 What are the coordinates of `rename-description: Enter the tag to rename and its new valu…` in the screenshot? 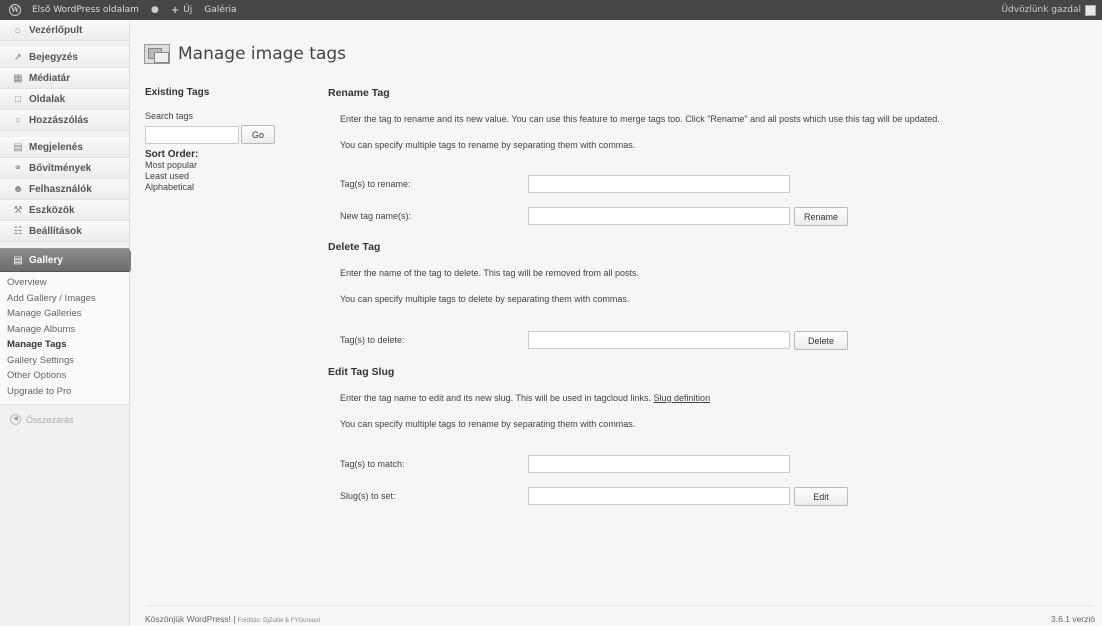 It's located at (640, 119).